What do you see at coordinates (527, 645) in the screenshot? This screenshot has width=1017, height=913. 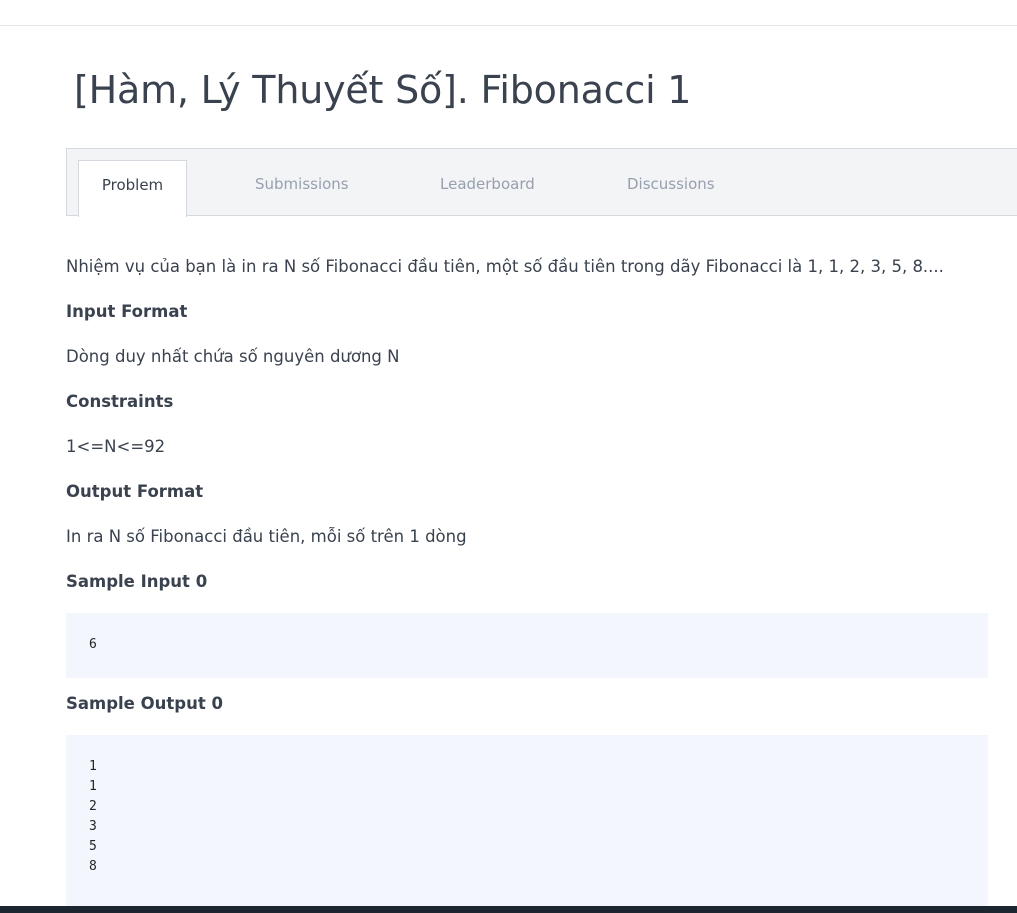 I see `sample-input-code: 6` at bounding box center [527, 645].